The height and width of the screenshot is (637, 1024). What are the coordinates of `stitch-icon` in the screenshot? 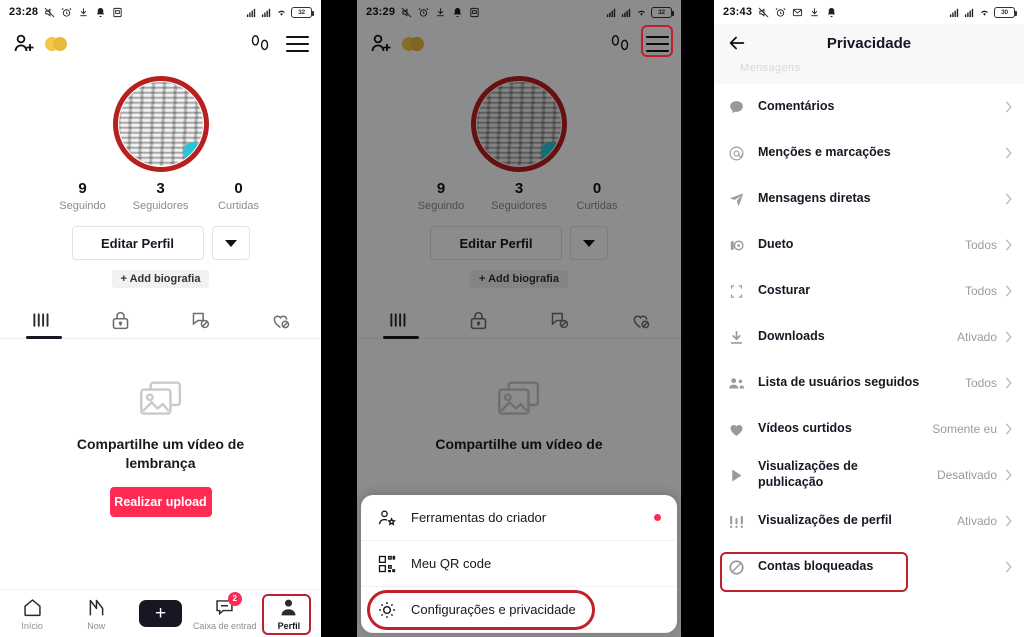 It's located at (736, 291).